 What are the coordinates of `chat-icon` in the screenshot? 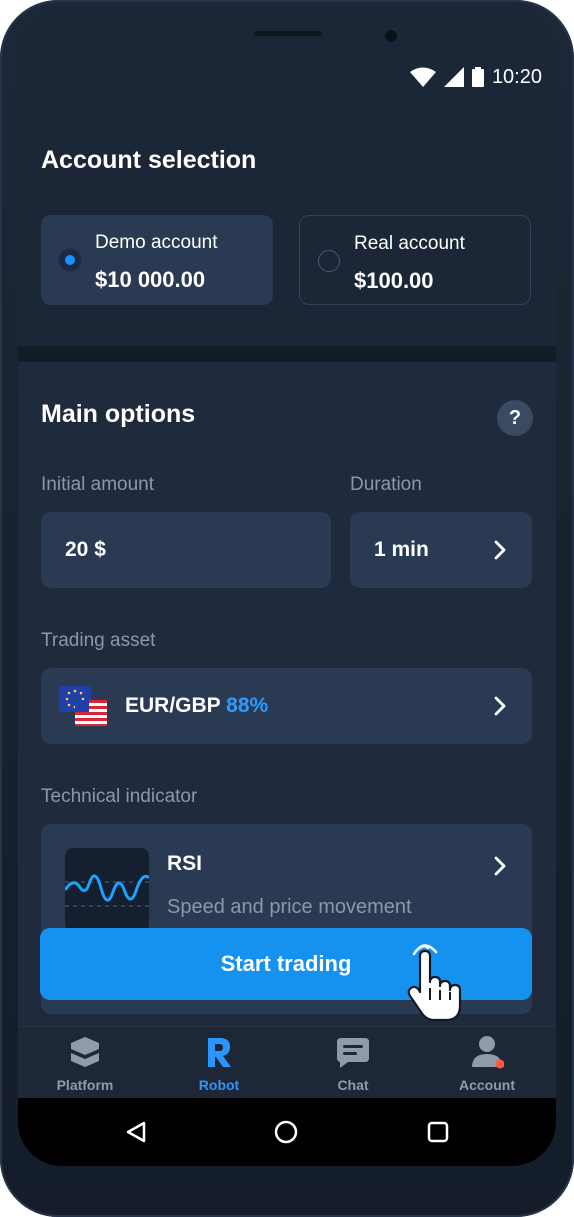 It's located at (353, 1053).